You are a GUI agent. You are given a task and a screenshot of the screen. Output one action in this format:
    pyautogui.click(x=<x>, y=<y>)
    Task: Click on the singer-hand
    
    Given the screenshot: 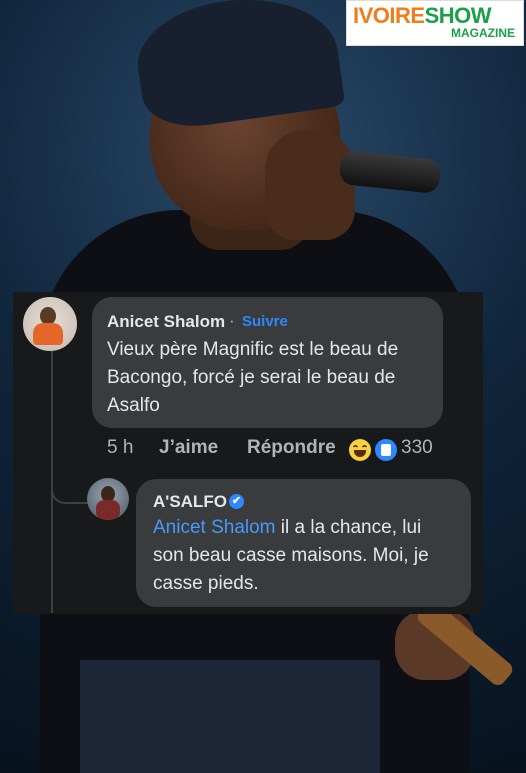 What is the action you would take?
    pyautogui.click(x=310, y=185)
    